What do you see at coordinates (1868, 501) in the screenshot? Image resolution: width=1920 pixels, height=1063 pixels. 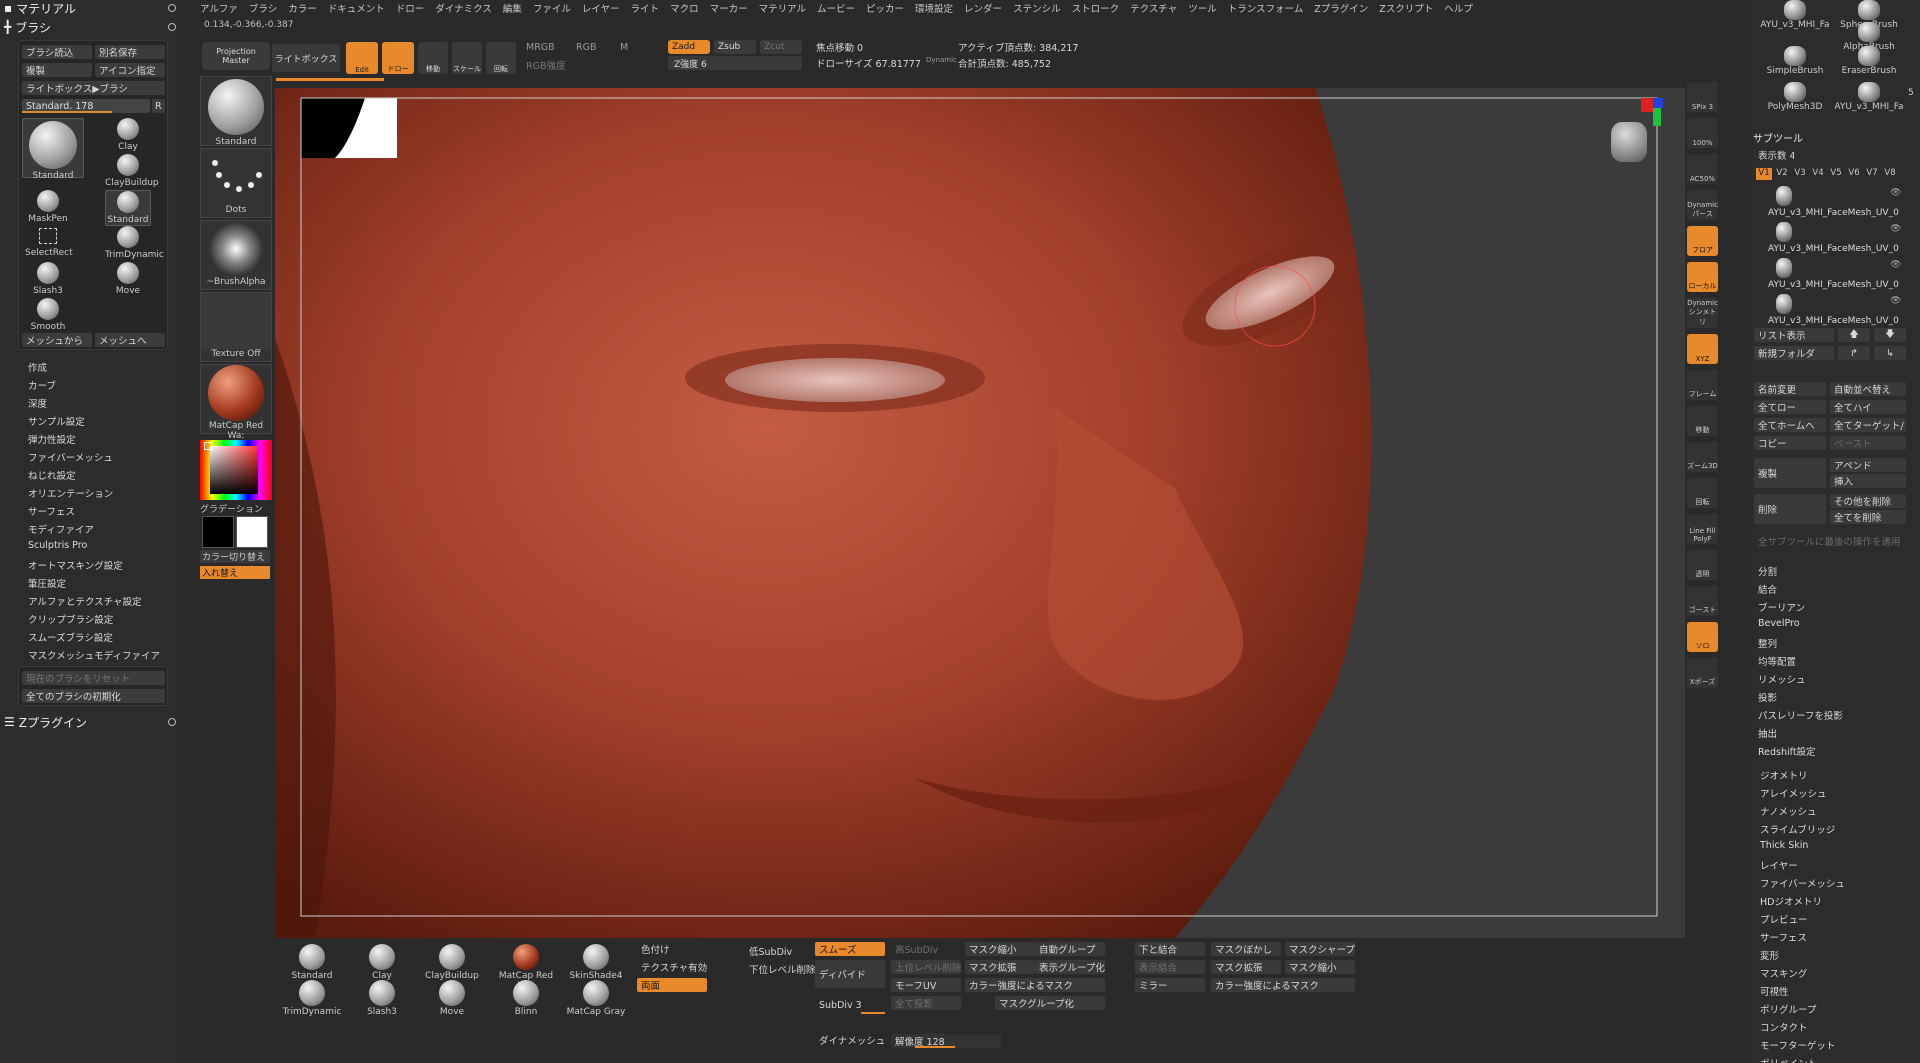 I see `delete-other-button: その他を削除` at bounding box center [1868, 501].